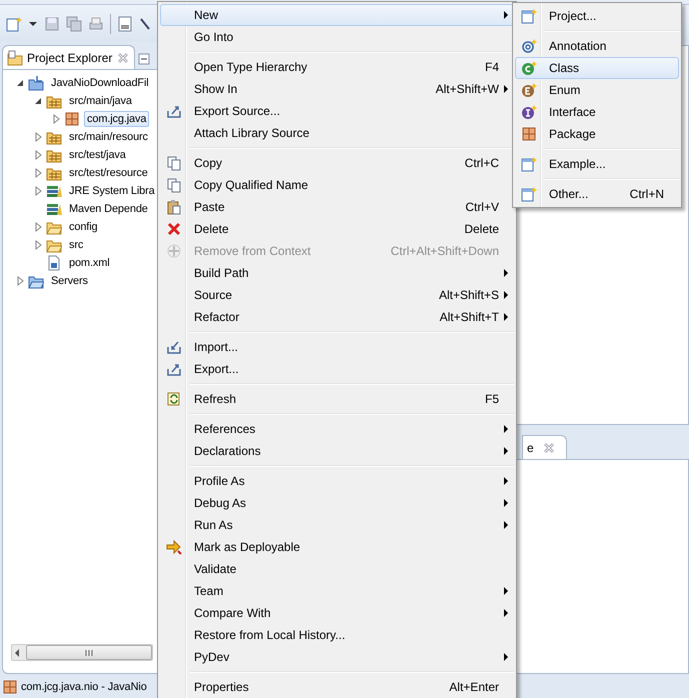 Image resolution: width=689 pixels, height=698 pixels. I want to click on menu-item: Copy Ctrl+C, so click(337, 163).